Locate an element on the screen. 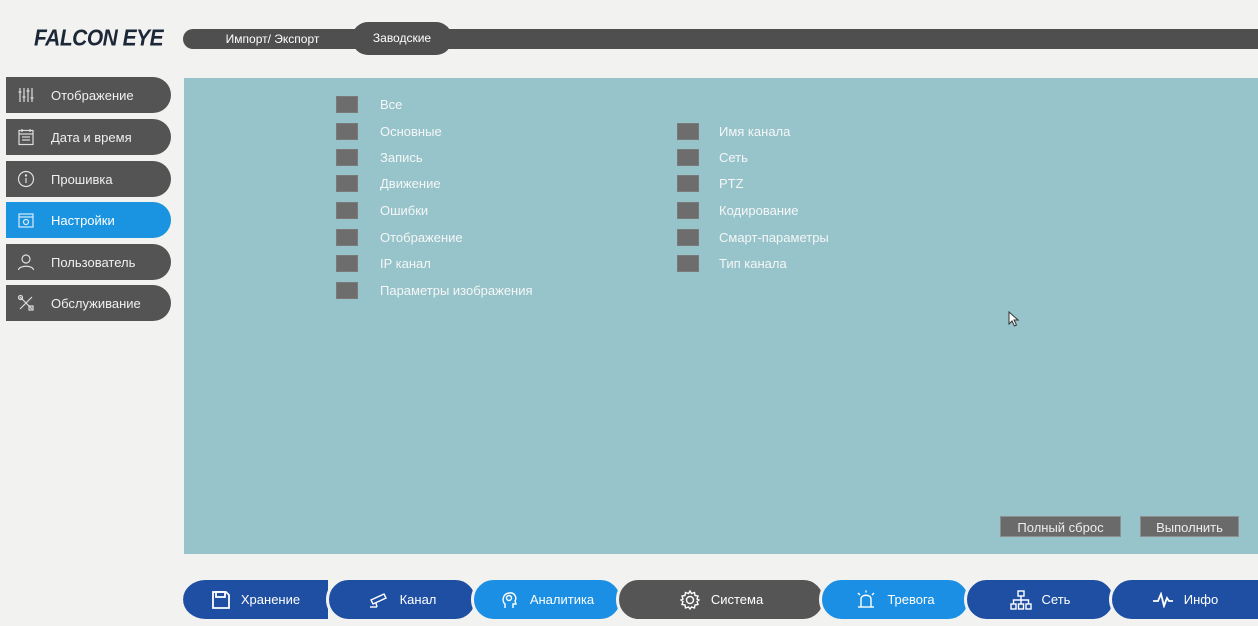 Image resolution: width=1258 pixels, height=626 pixels. sidebar-item-settings: Настройки is located at coordinates (88, 220).